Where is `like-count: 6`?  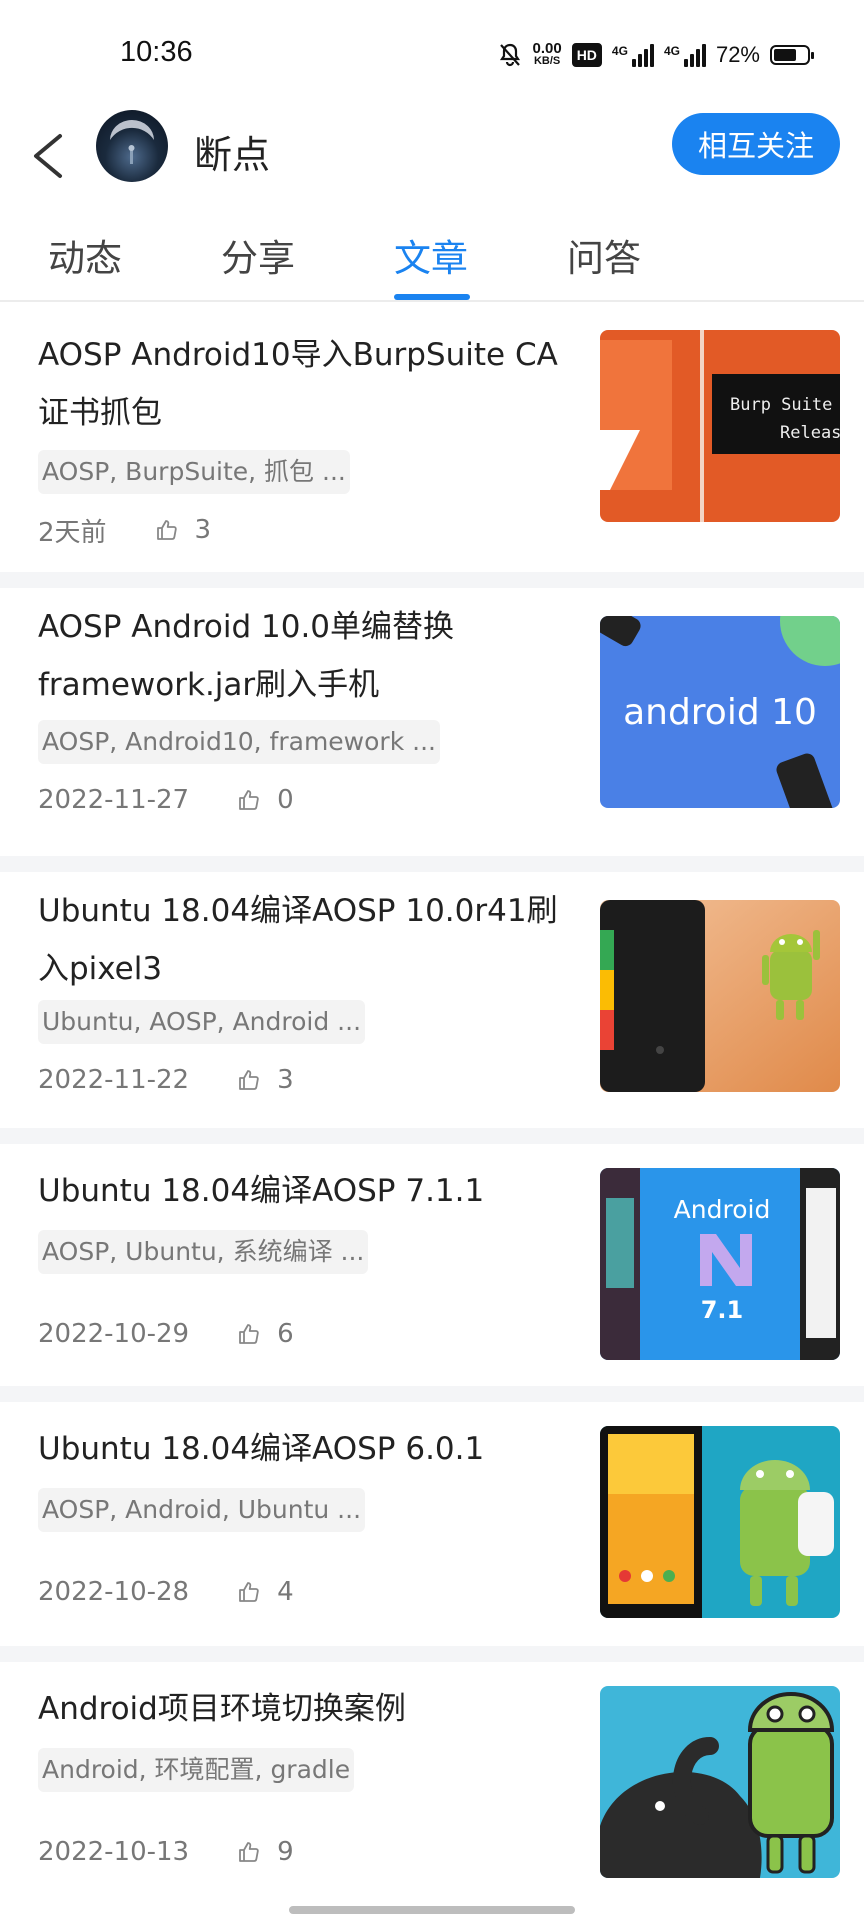 like-count: 6 is located at coordinates (265, 1334).